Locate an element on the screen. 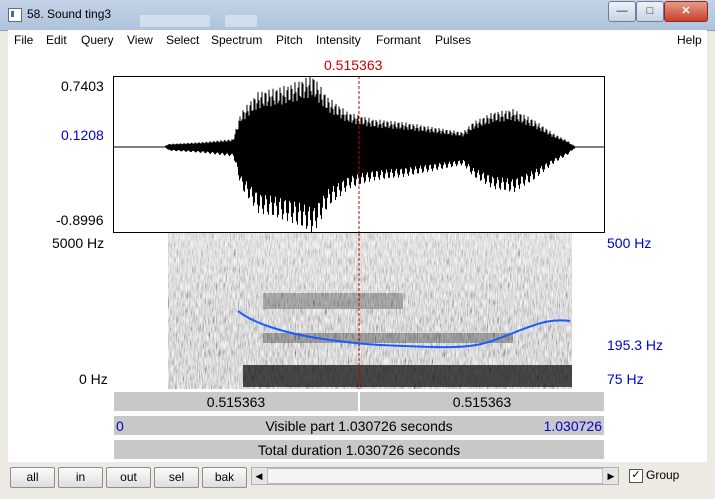 This screenshot has height=499, width=715. left-segment-label: 0.515363 is located at coordinates (236, 402).